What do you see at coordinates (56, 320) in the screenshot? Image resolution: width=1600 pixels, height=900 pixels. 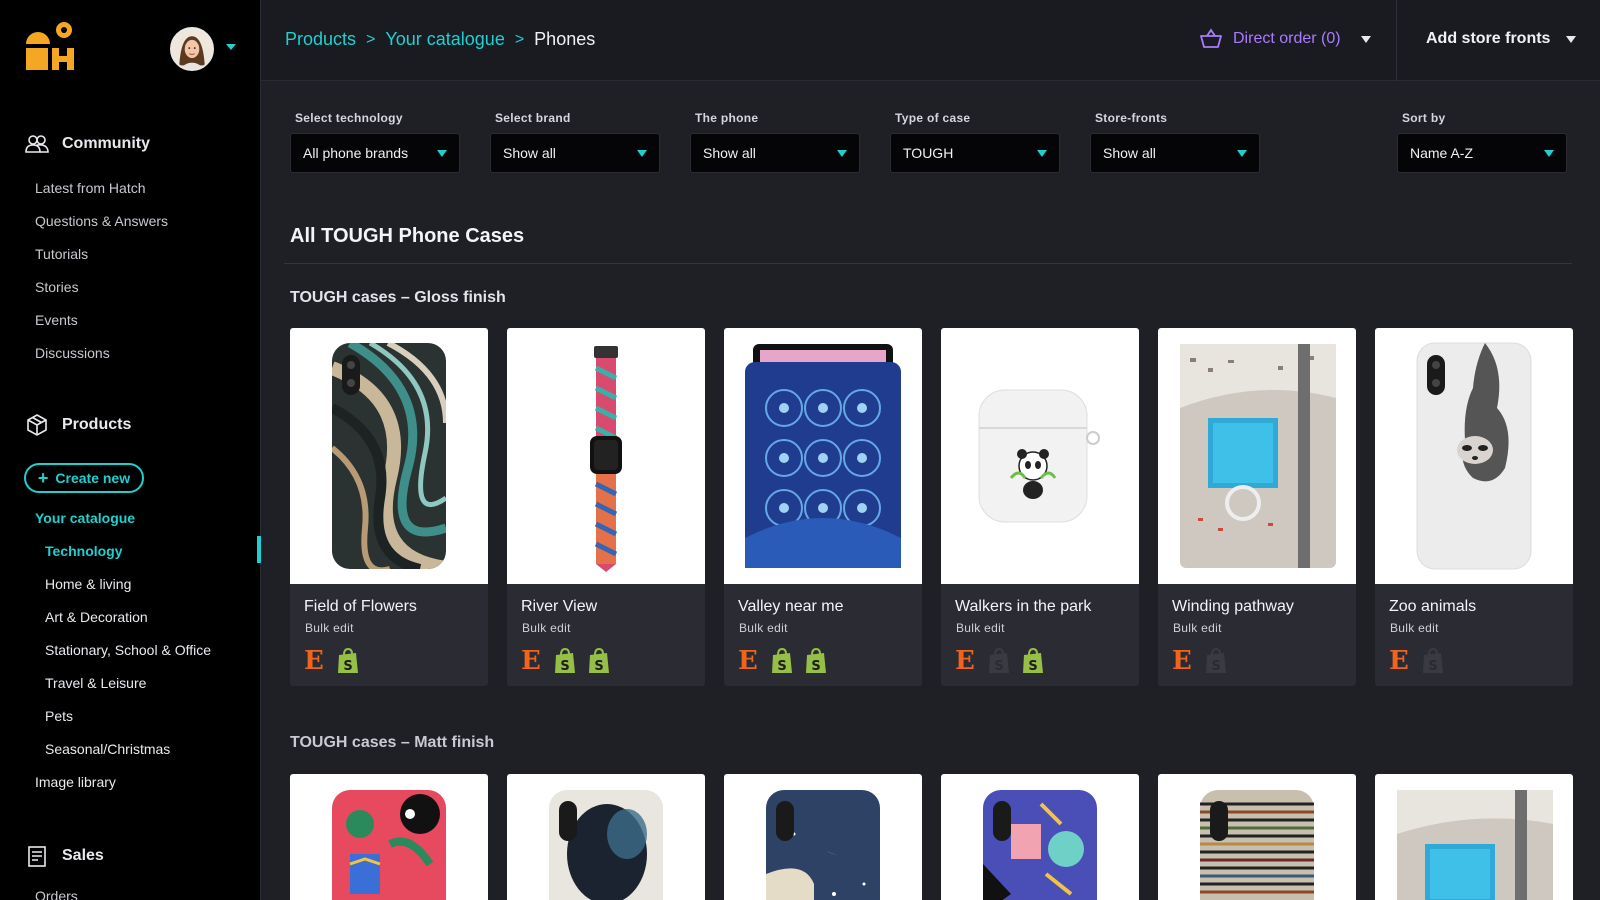 I see `sidebar-item-events: Events` at bounding box center [56, 320].